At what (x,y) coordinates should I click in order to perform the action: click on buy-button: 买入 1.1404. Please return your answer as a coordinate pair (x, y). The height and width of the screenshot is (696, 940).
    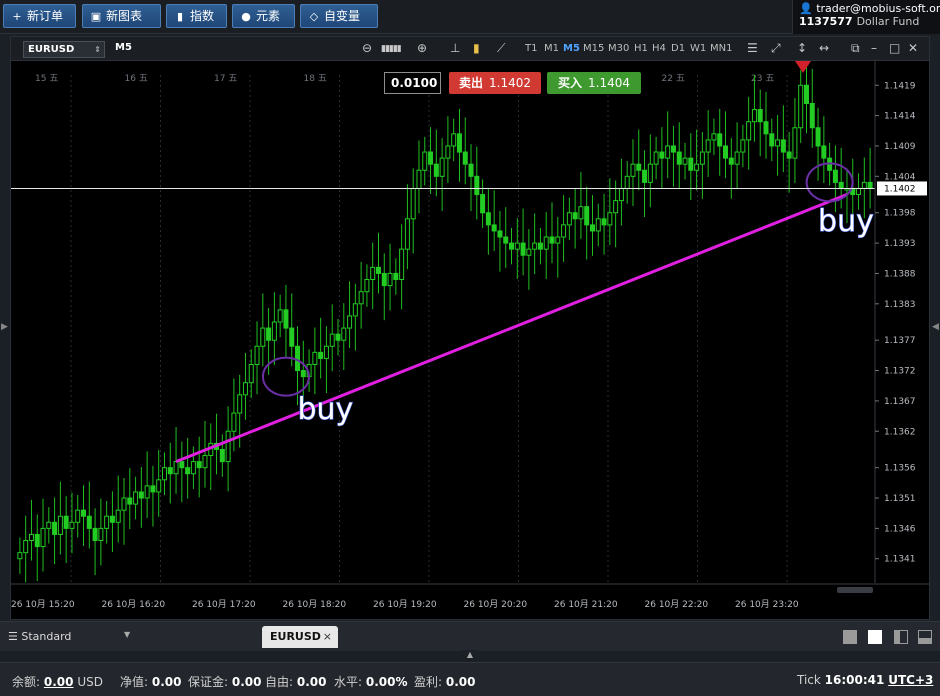
    Looking at the image, I should click on (594, 83).